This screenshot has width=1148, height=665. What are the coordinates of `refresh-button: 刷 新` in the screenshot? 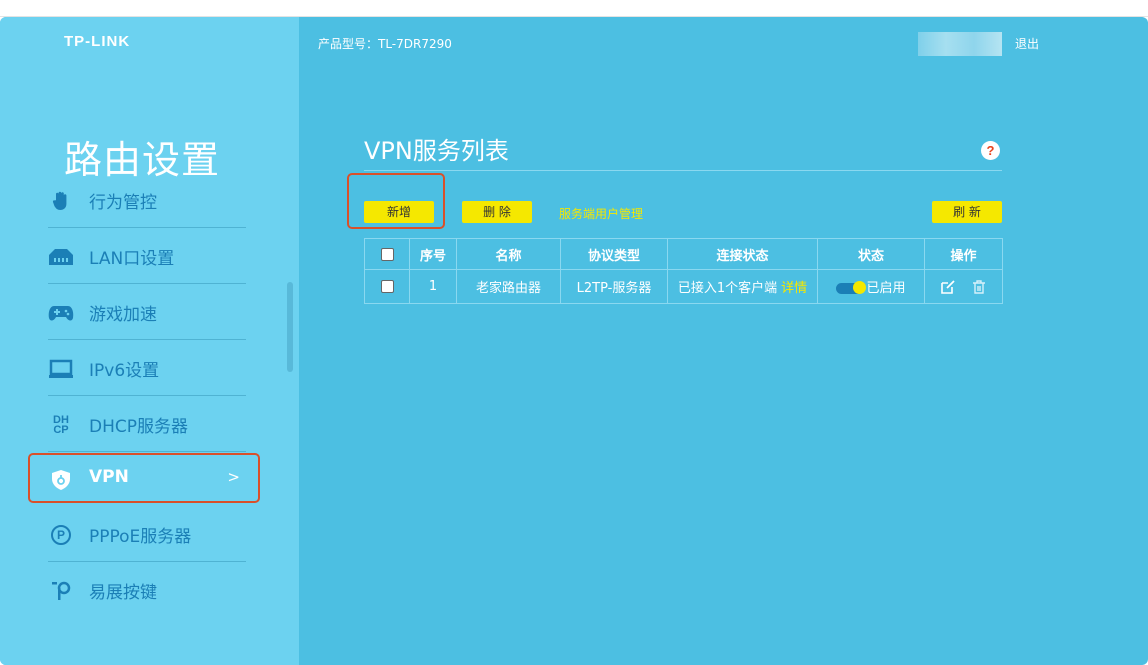 It's located at (967, 212).